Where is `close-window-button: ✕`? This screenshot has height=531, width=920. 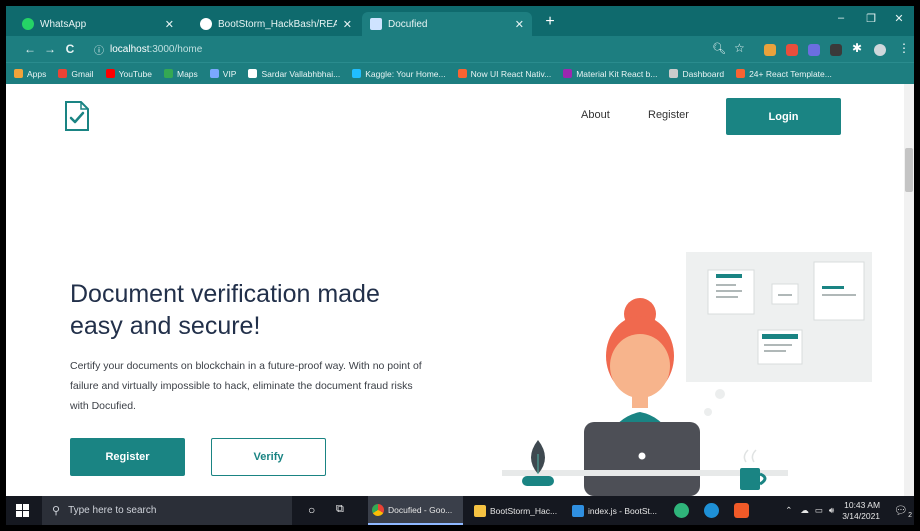 close-window-button: ✕ is located at coordinates (899, 18).